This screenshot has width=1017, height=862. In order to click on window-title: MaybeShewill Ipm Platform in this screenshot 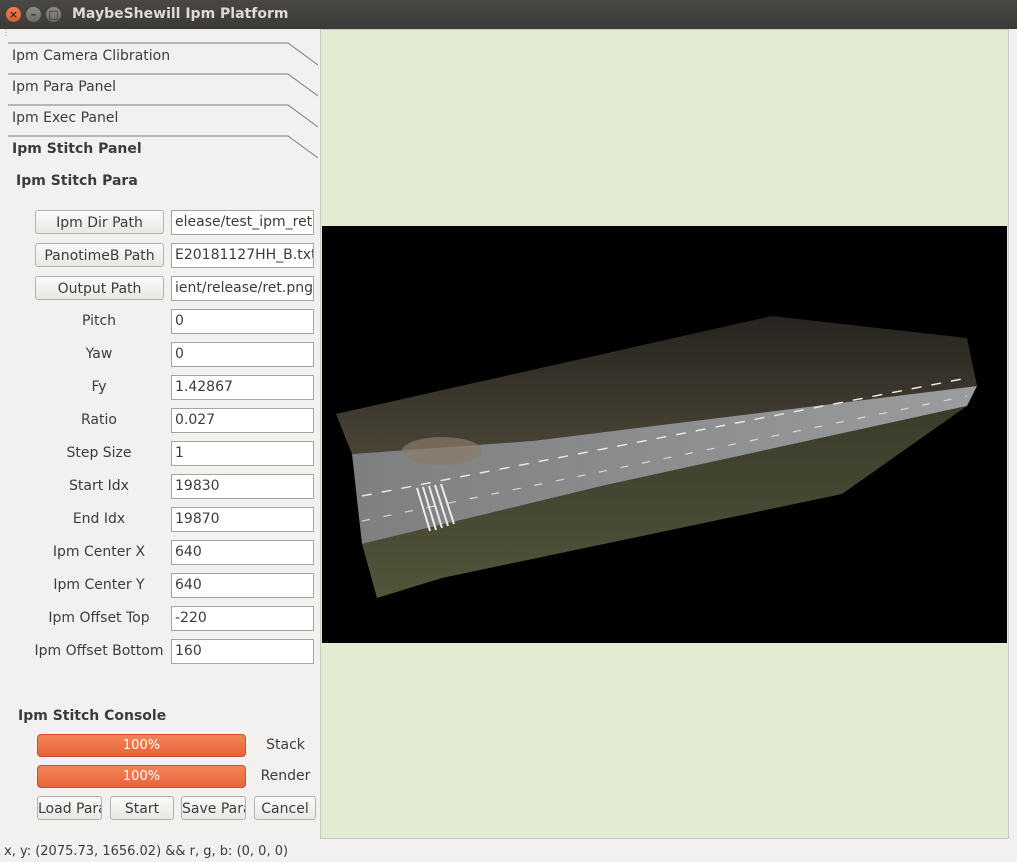, I will do `click(180, 14)`.